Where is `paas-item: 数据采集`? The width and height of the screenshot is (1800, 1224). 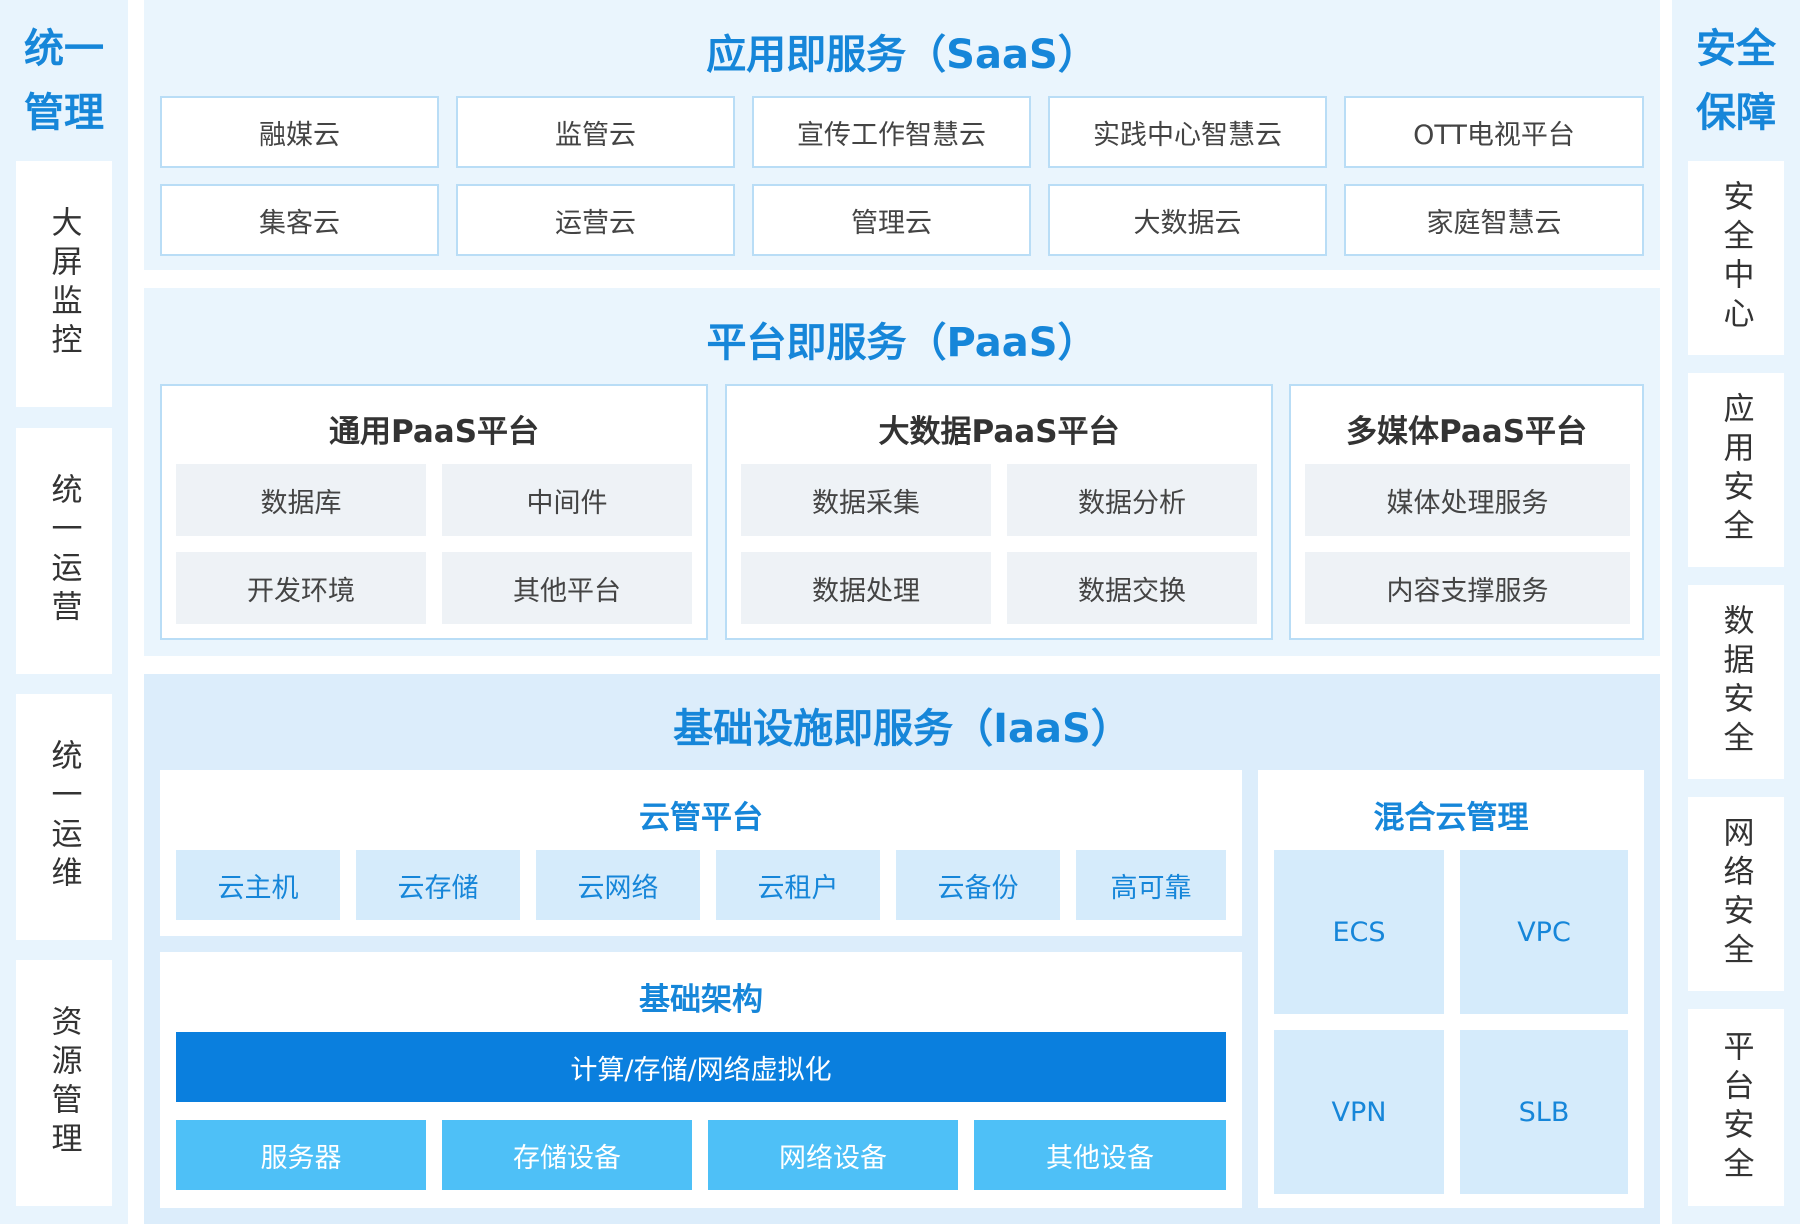 paas-item: 数据采集 is located at coordinates (866, 500).